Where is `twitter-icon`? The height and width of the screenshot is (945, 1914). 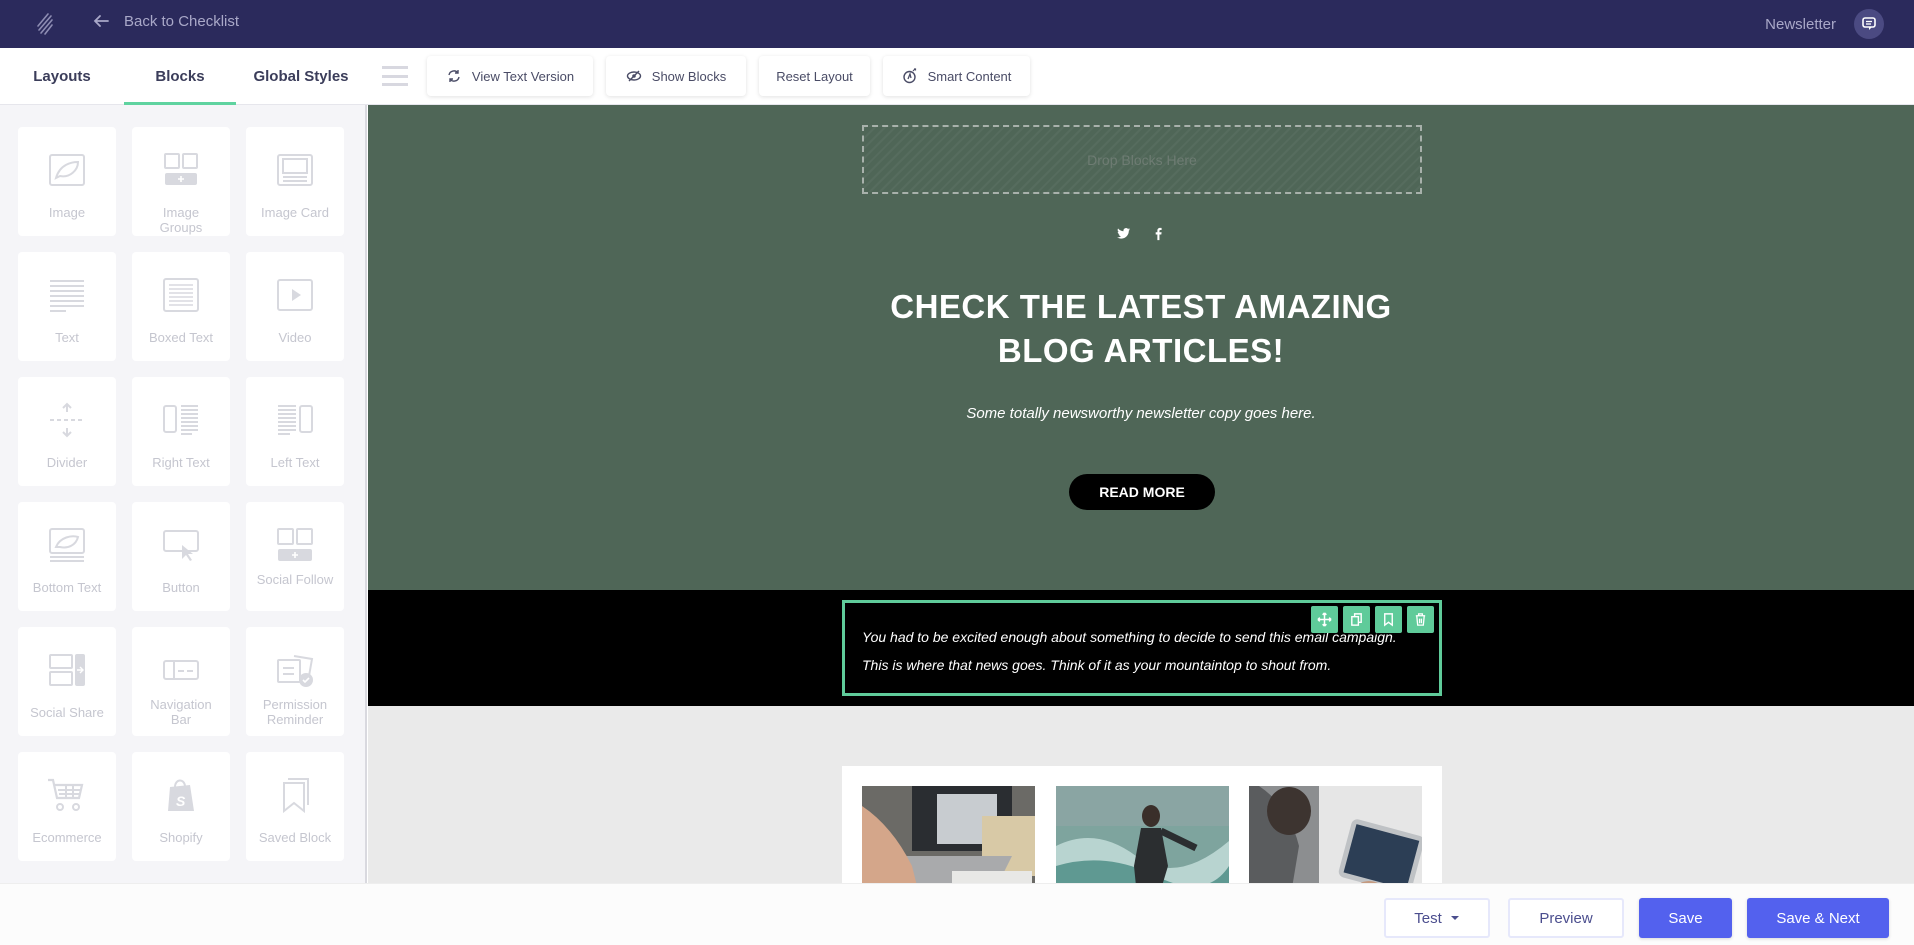 twitter-icon is located at coordinates (1123, 233).